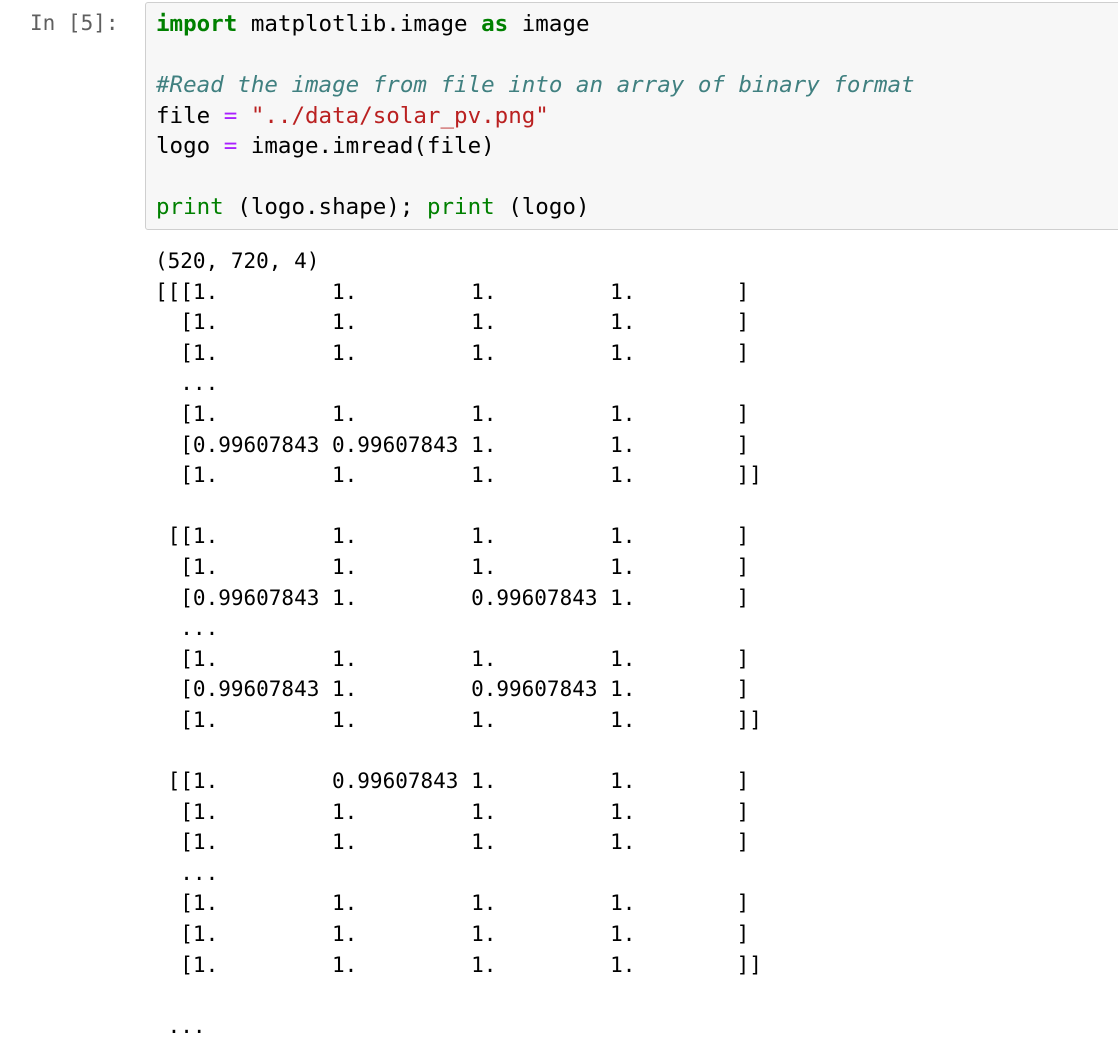 This screenshot has height=1058, width=1118. I want to click on output-line: [0.99607843 0.99607843 1. 1. ], so click(452, 444).